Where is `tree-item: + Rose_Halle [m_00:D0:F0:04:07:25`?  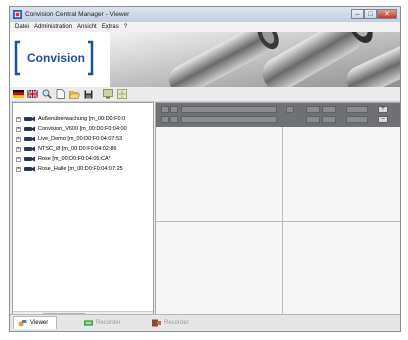 tree-item: + Rose_Halle [m_00:D0:F0:04:07:25 is located at coordinates (69, 169).